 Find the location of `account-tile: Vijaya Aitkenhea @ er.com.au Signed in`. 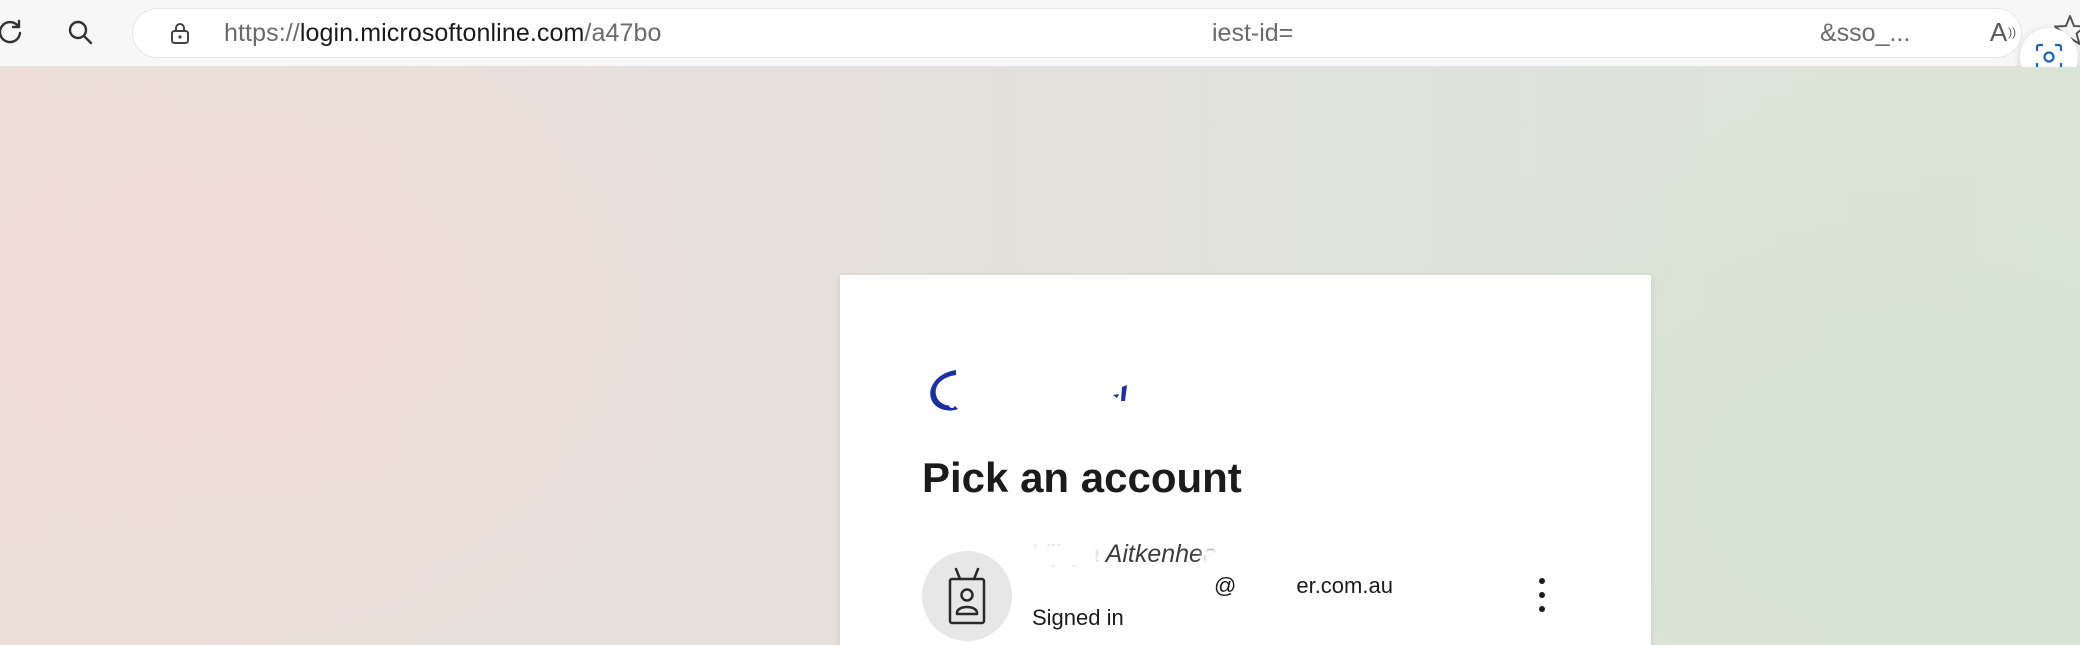

account-tile: Vijaya Aitkenhea @ er.com.au Signed in is located at coordinates (1247, 592).